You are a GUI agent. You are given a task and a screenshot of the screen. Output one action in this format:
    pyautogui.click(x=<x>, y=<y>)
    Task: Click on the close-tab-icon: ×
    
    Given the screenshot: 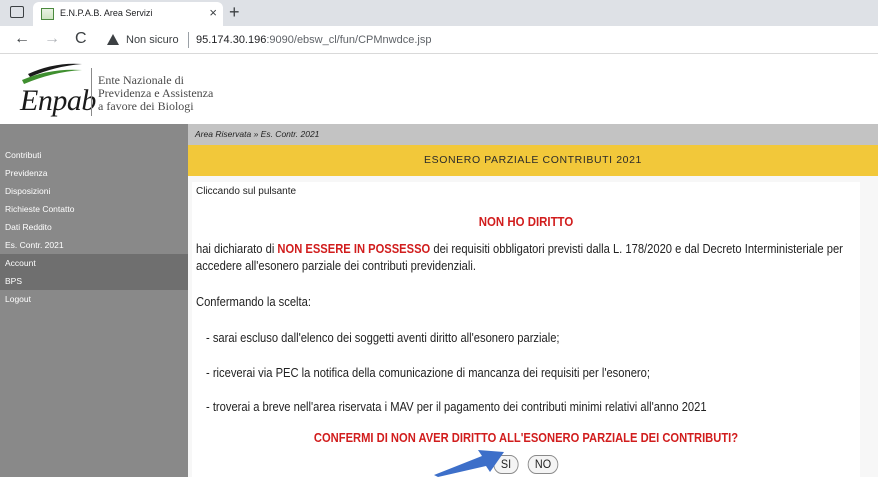 What is the action you would take?
    pyautogui.click(x=213, y=13)
    